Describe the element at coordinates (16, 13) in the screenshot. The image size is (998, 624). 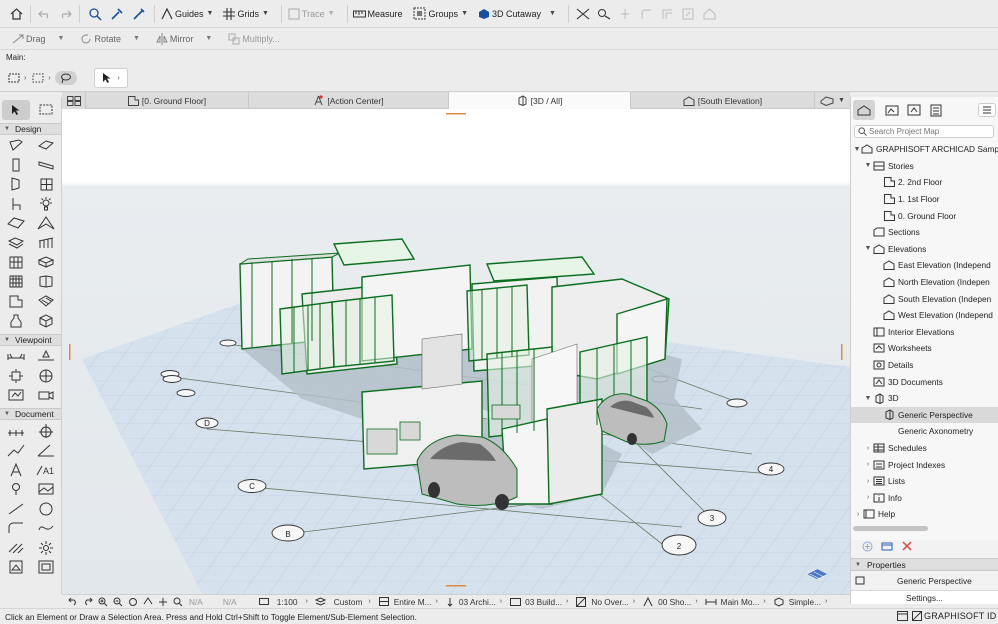
I see `home-icon` at that location.